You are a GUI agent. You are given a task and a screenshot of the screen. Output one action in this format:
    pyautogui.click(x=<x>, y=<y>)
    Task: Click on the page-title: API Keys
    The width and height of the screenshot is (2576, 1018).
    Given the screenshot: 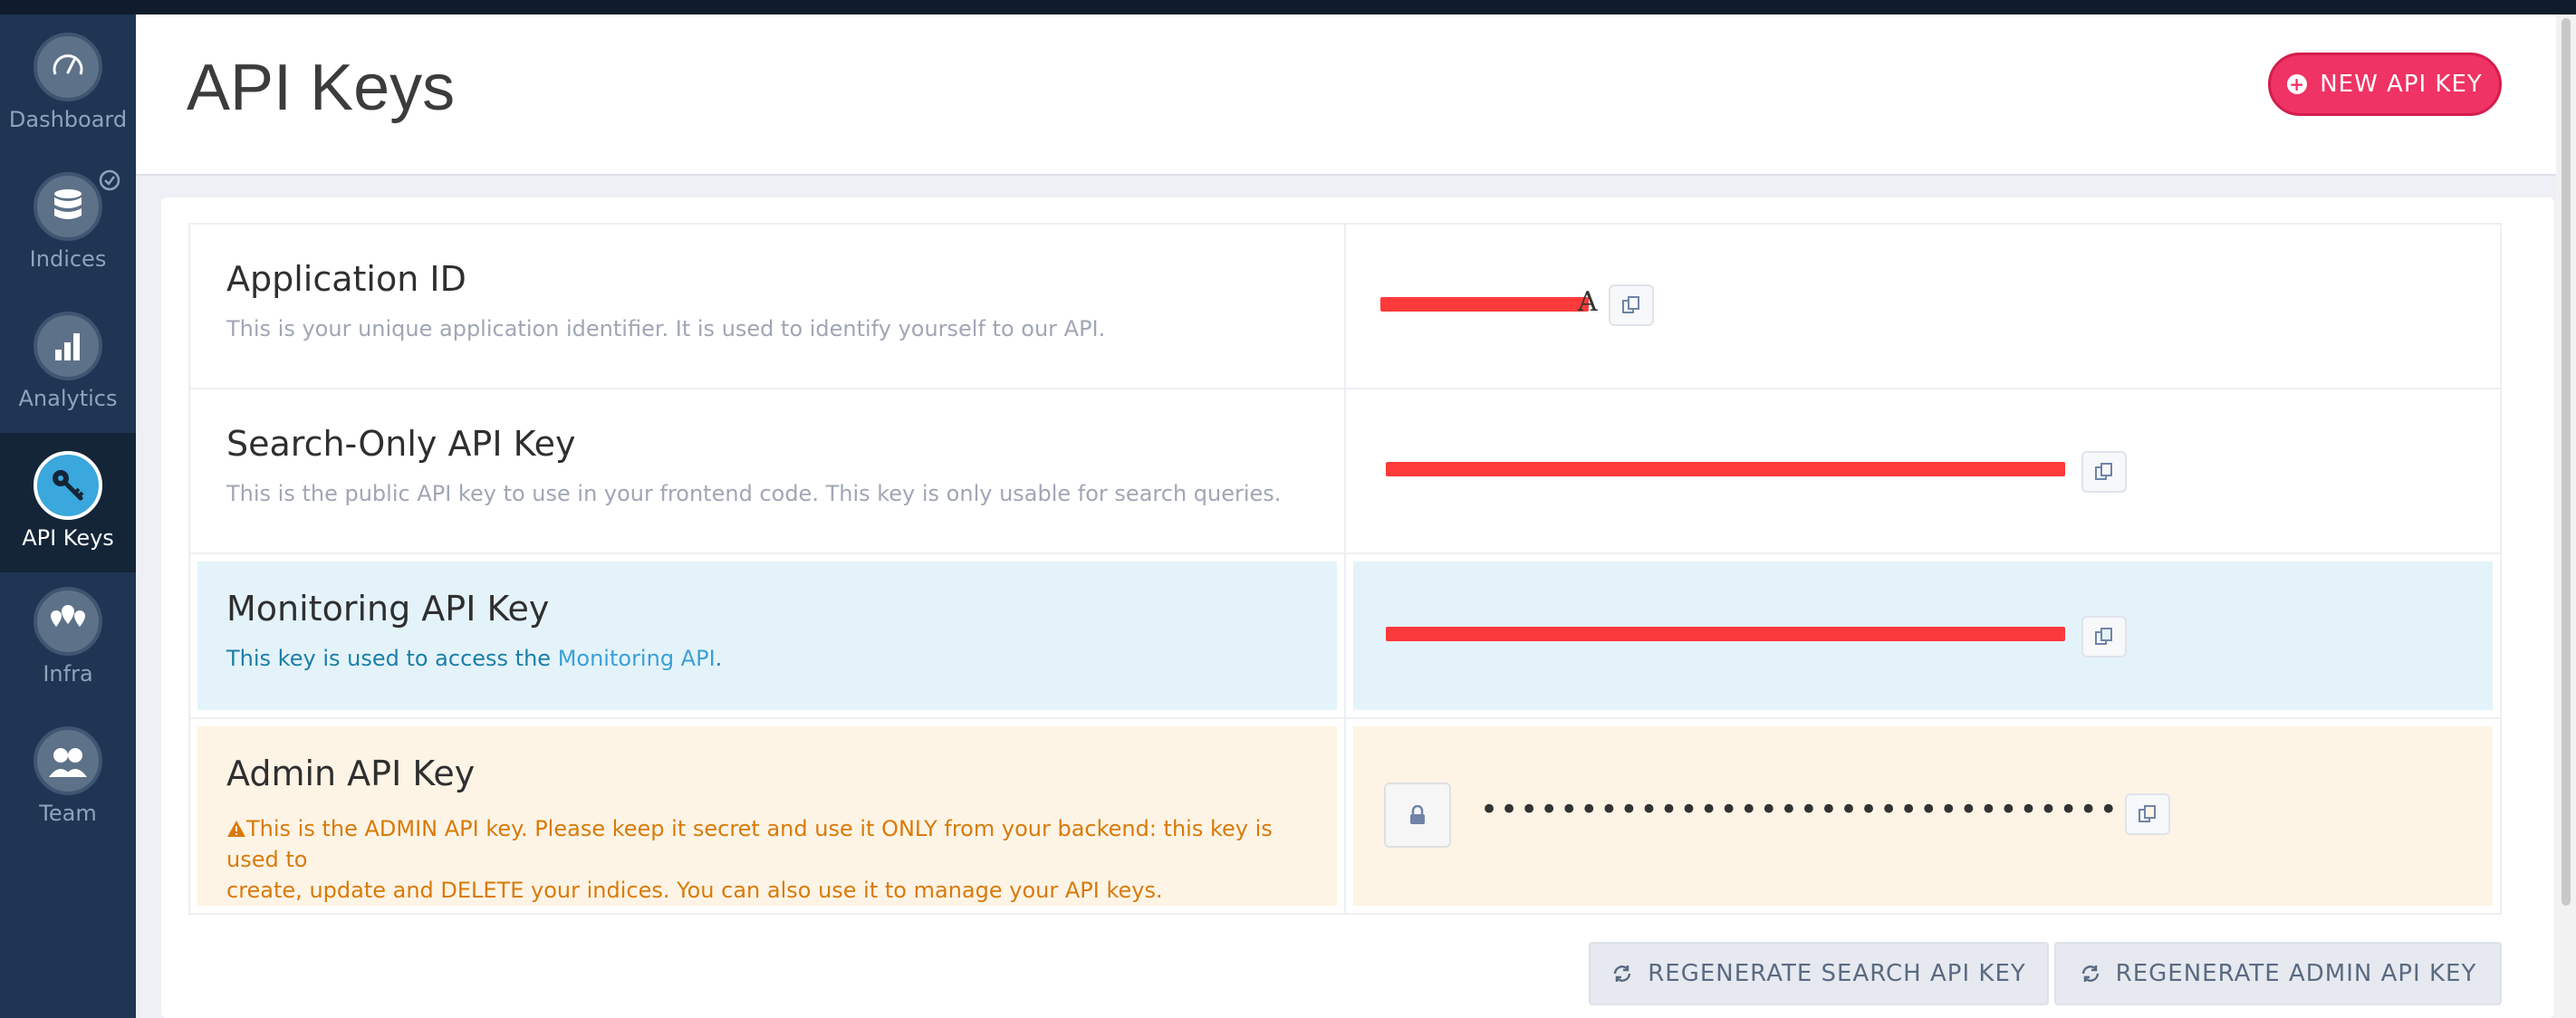 What is the action you would take?
    pyautogui.click(x=321, y=88)
    